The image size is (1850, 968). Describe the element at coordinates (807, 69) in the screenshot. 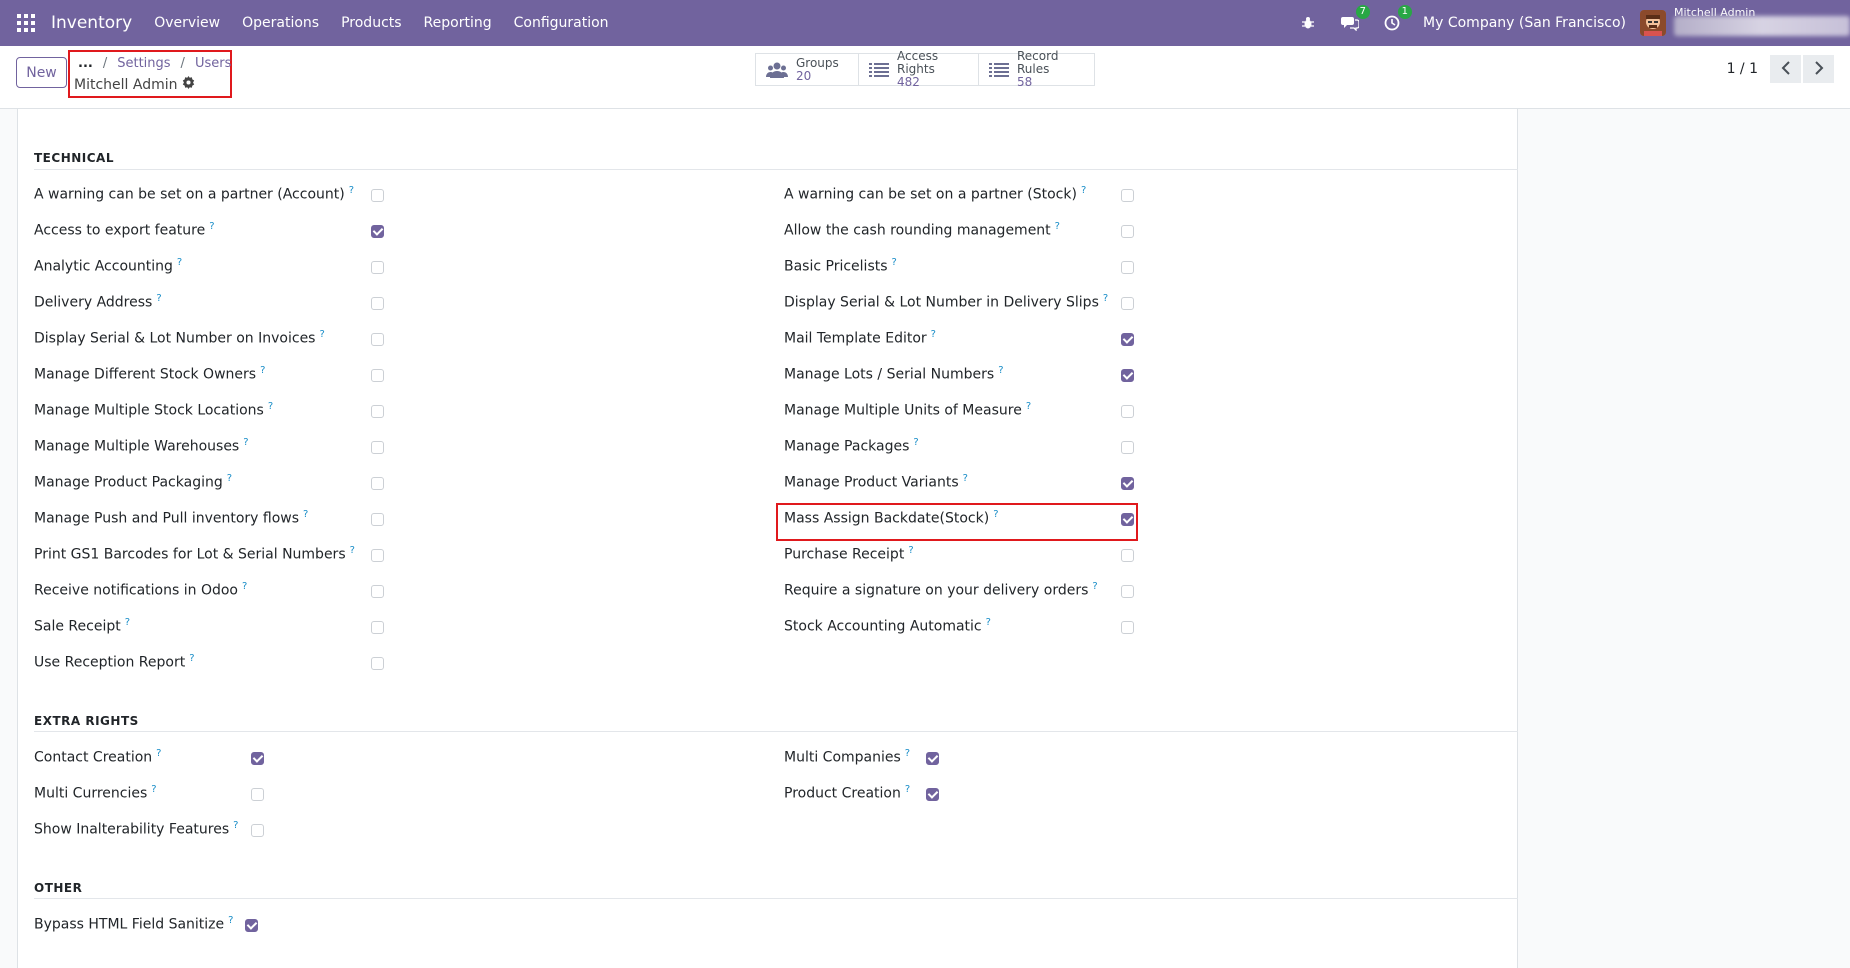

I see `groups-smart-button: Groups 20` at that location.